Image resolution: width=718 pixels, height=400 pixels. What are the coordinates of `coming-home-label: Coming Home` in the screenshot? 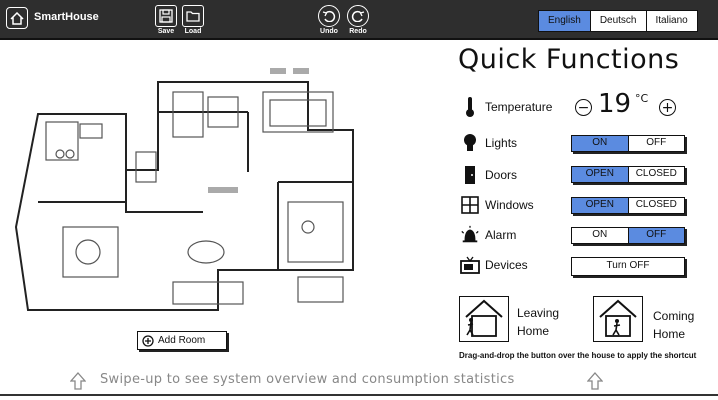 It's located at (673, 325).